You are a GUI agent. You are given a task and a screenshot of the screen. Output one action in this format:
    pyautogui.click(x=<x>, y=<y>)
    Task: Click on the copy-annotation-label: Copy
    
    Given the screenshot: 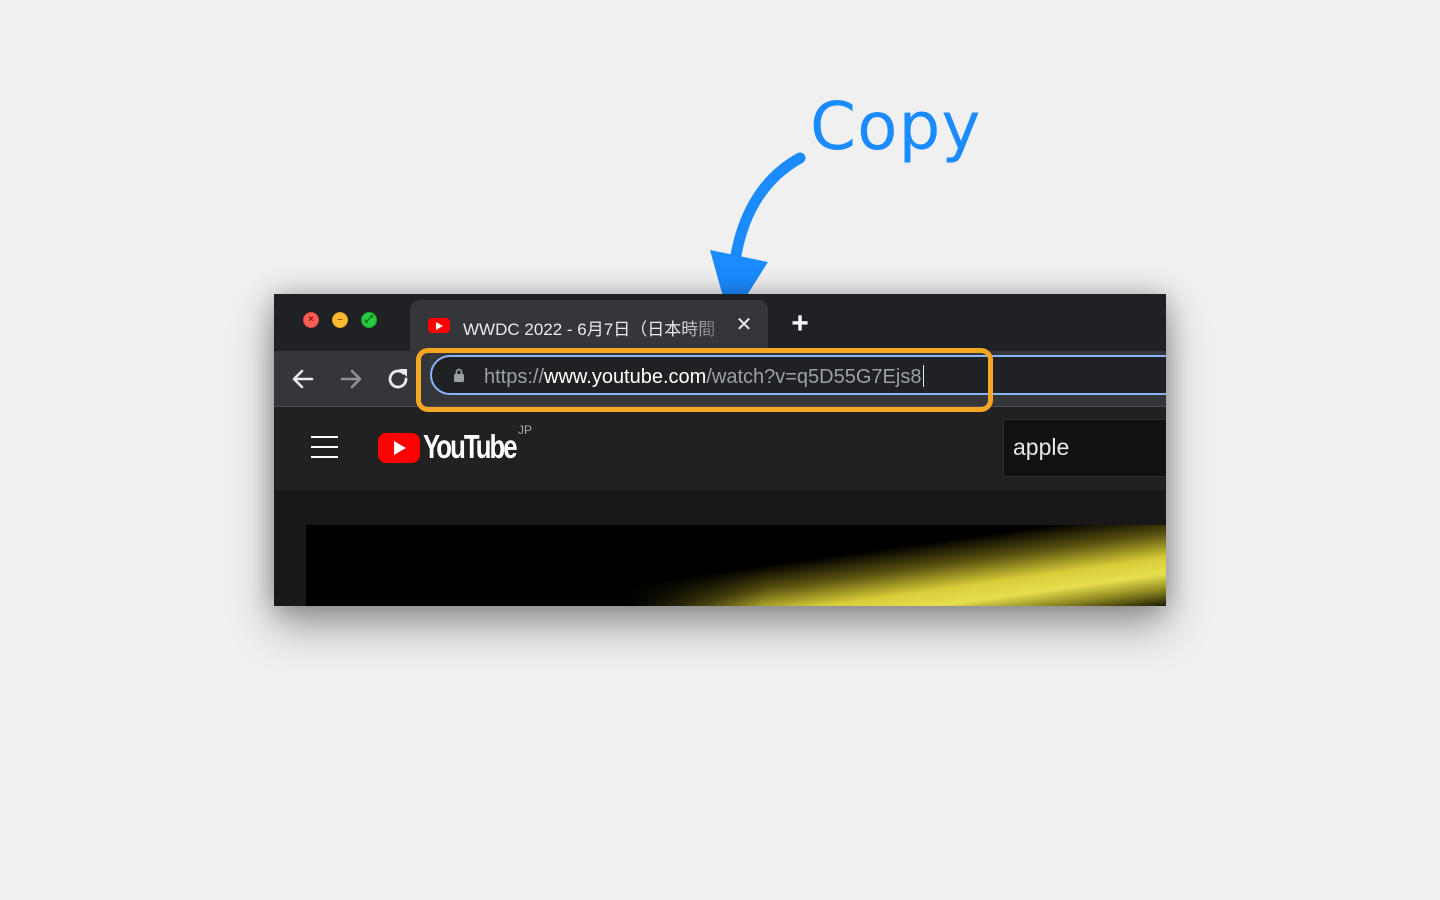 What is the action you would take?
    pyautogui.click(x=896, y=126)
    